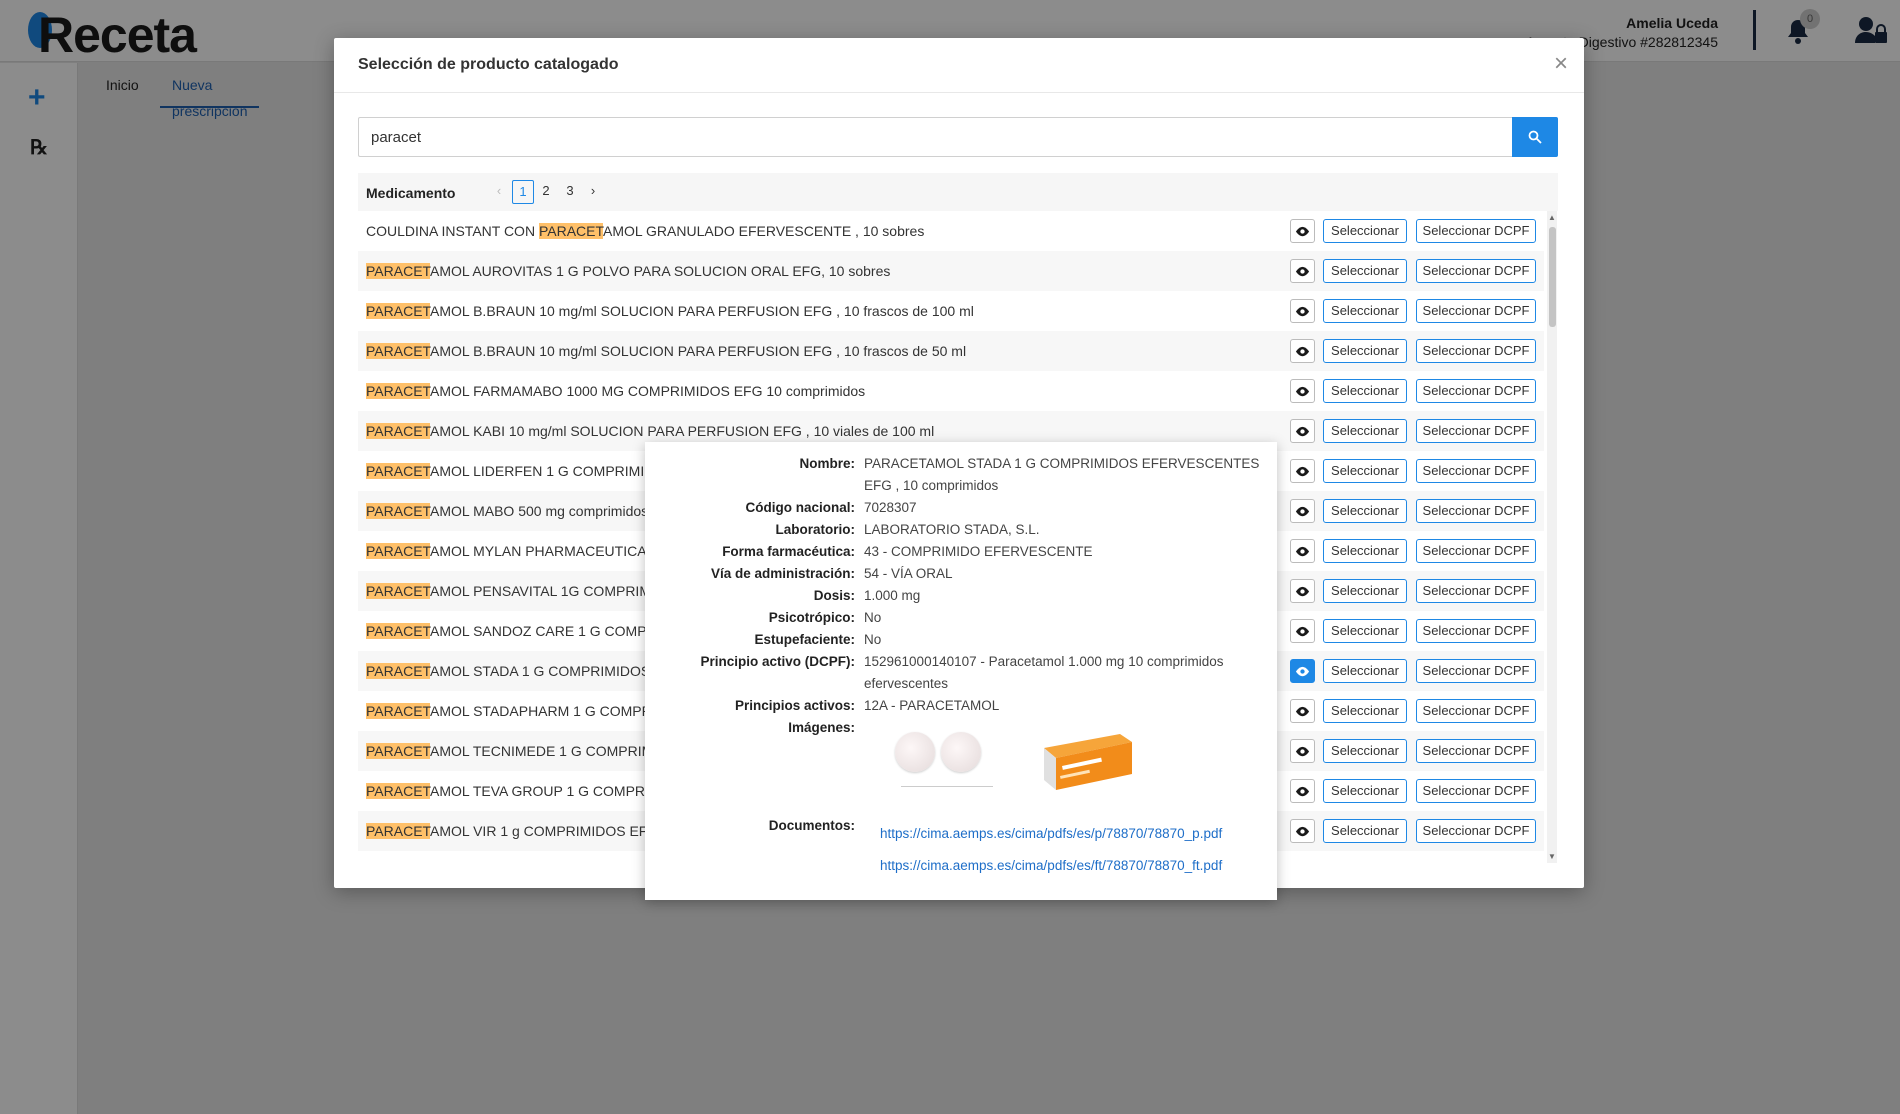 This screenshot has width=1900, height=1114. I want to click on detail-value: 54 - VÍA ORAL, so click(908, 573).